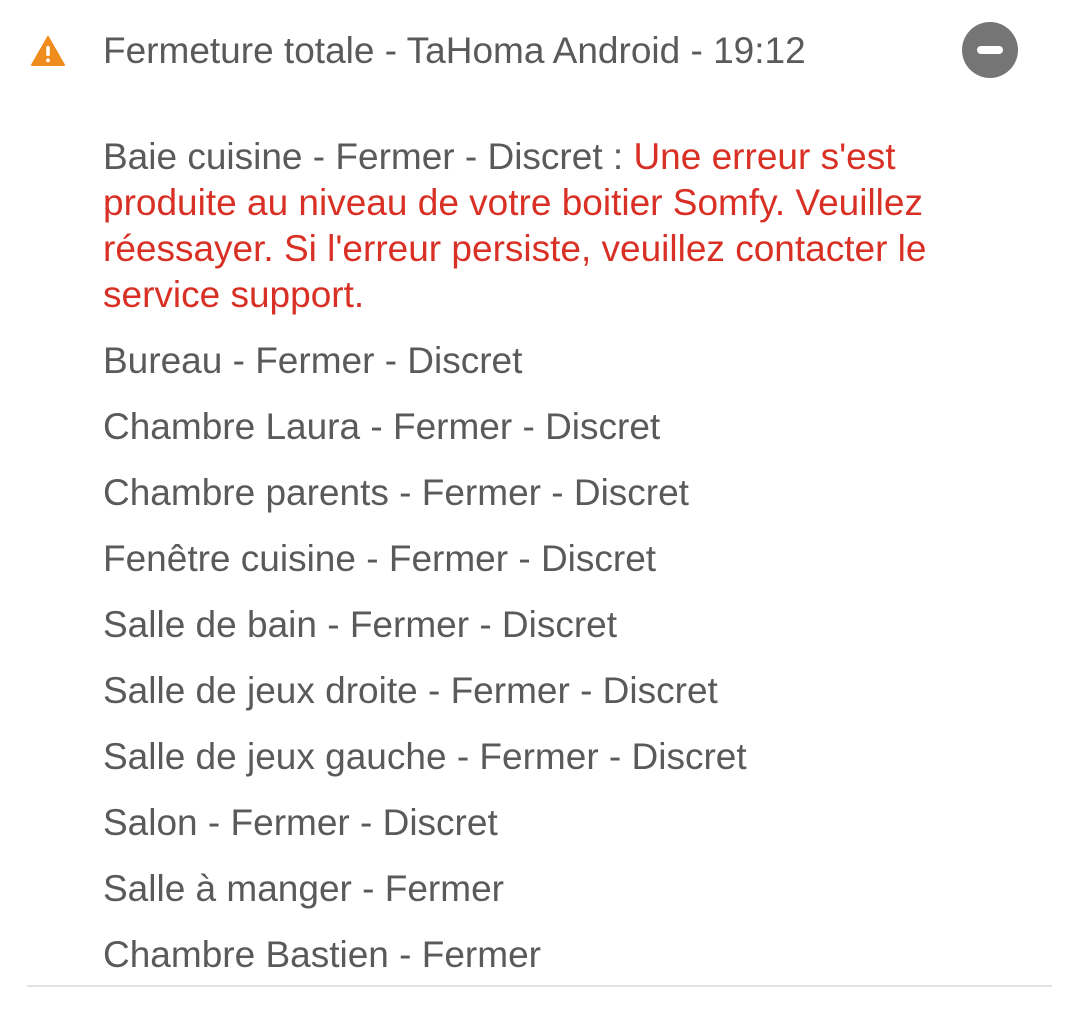 This screenshot has width=1080, height=1011. I want to click on error-entry-prefix: Baie cuisine - Fermer - Discret :, so click(368, 156).